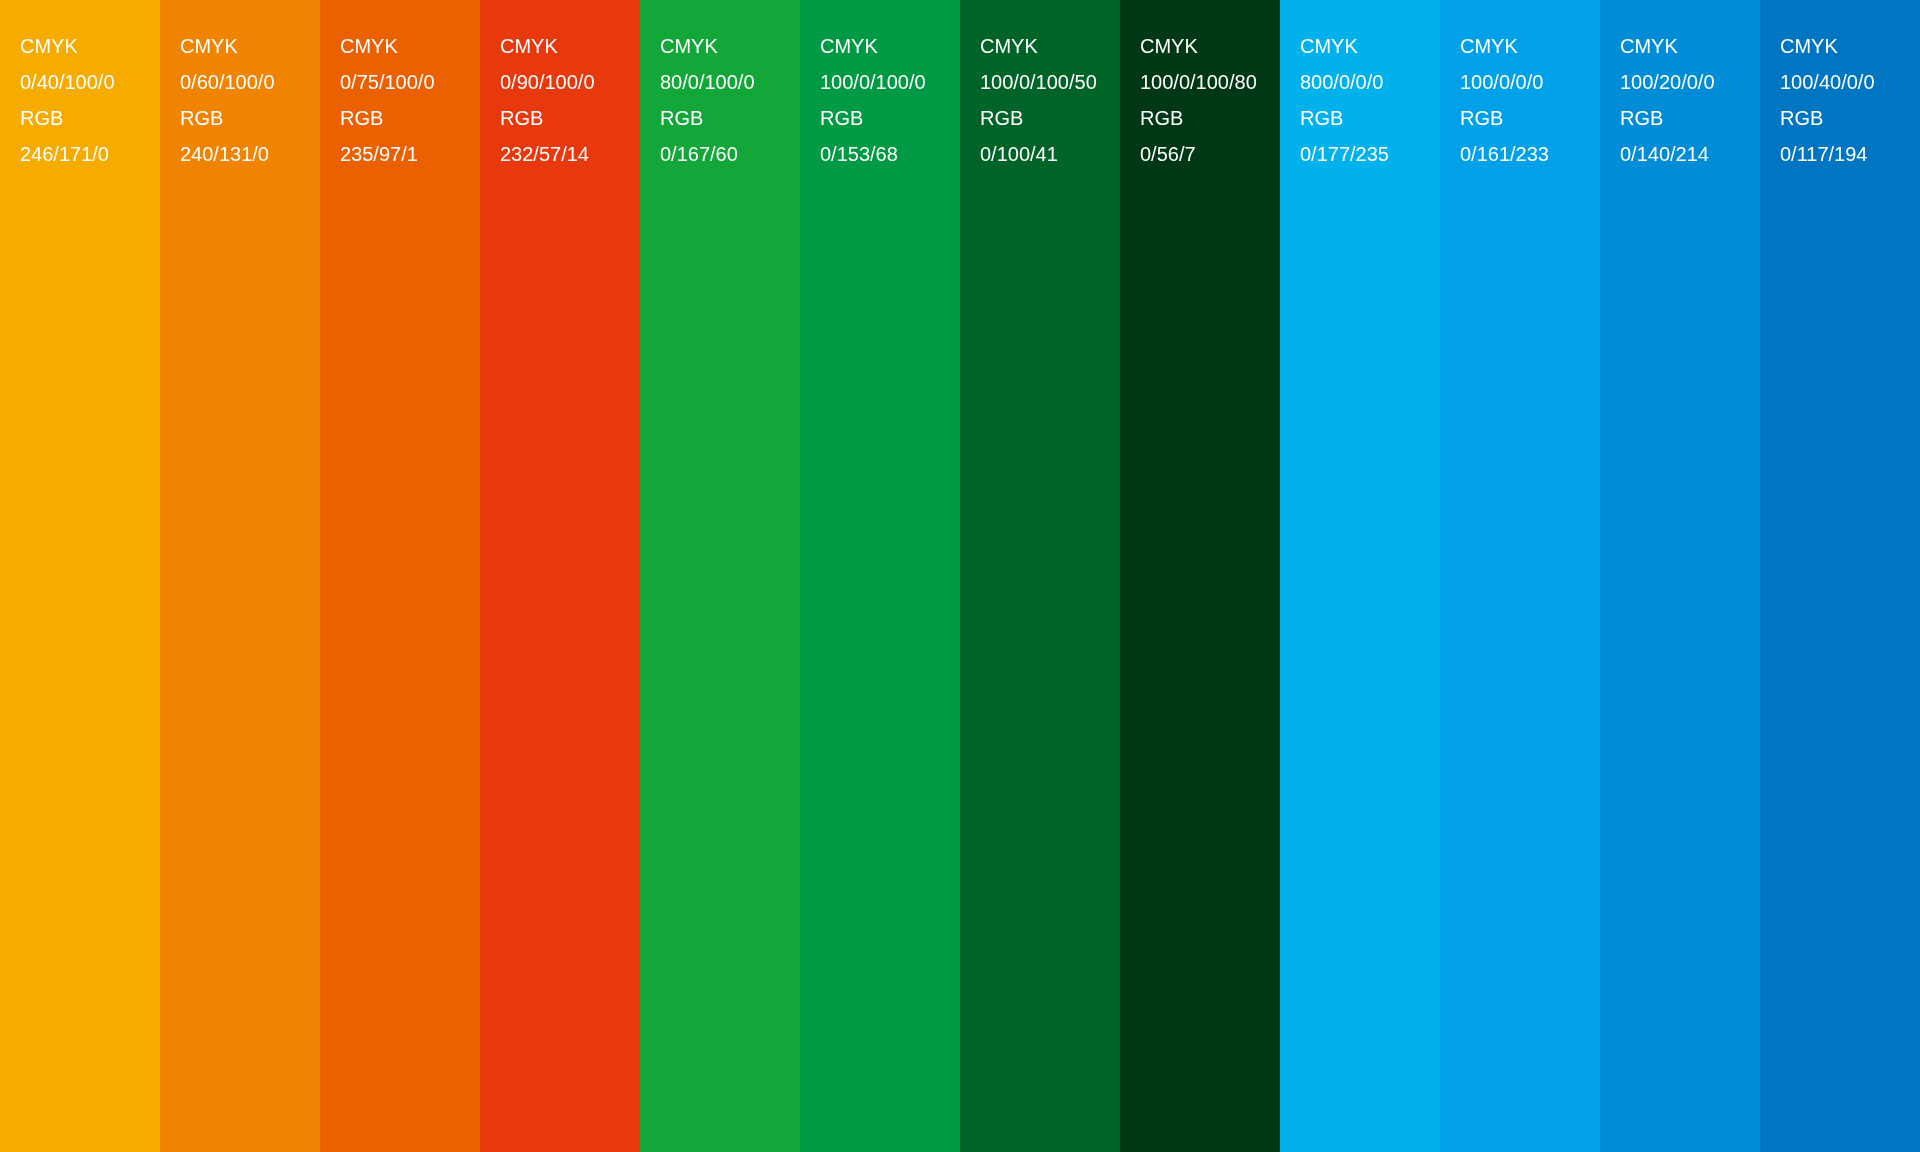  What do you see at coordinates (1344, 154) in the screenshot?
I see `rgb-value: 0/177/235` at bounding box center [1344, 154].